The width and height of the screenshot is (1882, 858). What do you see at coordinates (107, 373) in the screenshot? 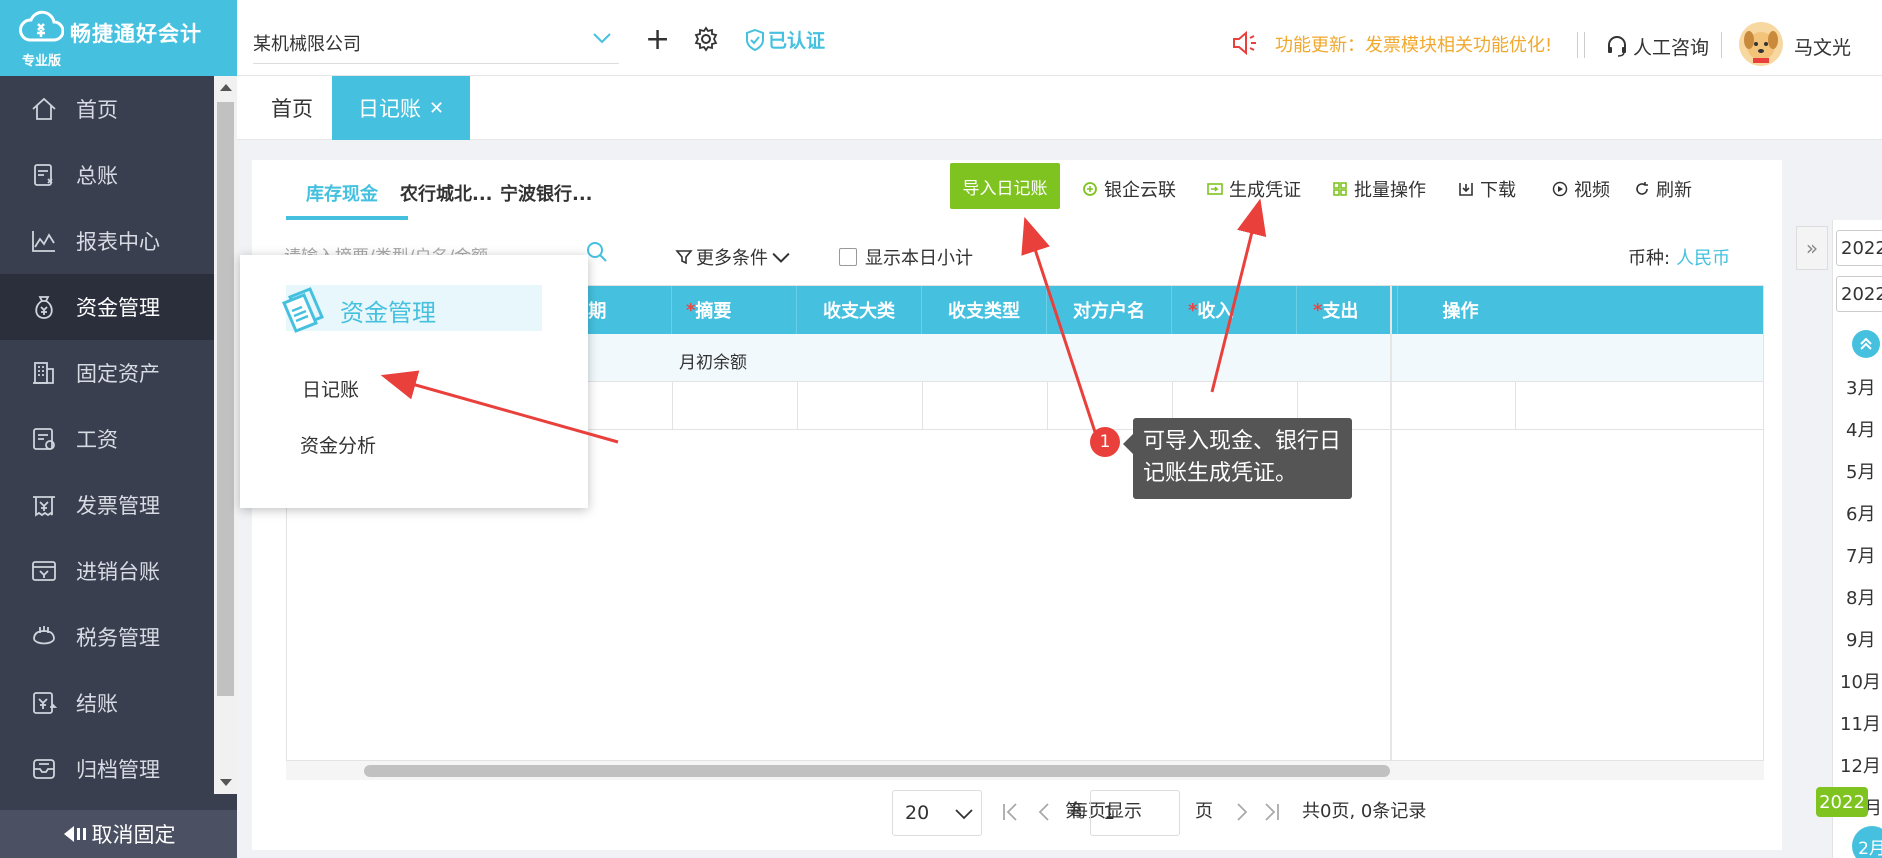
I see `sidebar-item-fixed-assets: 固定资产` at bounding box center [107, 373].